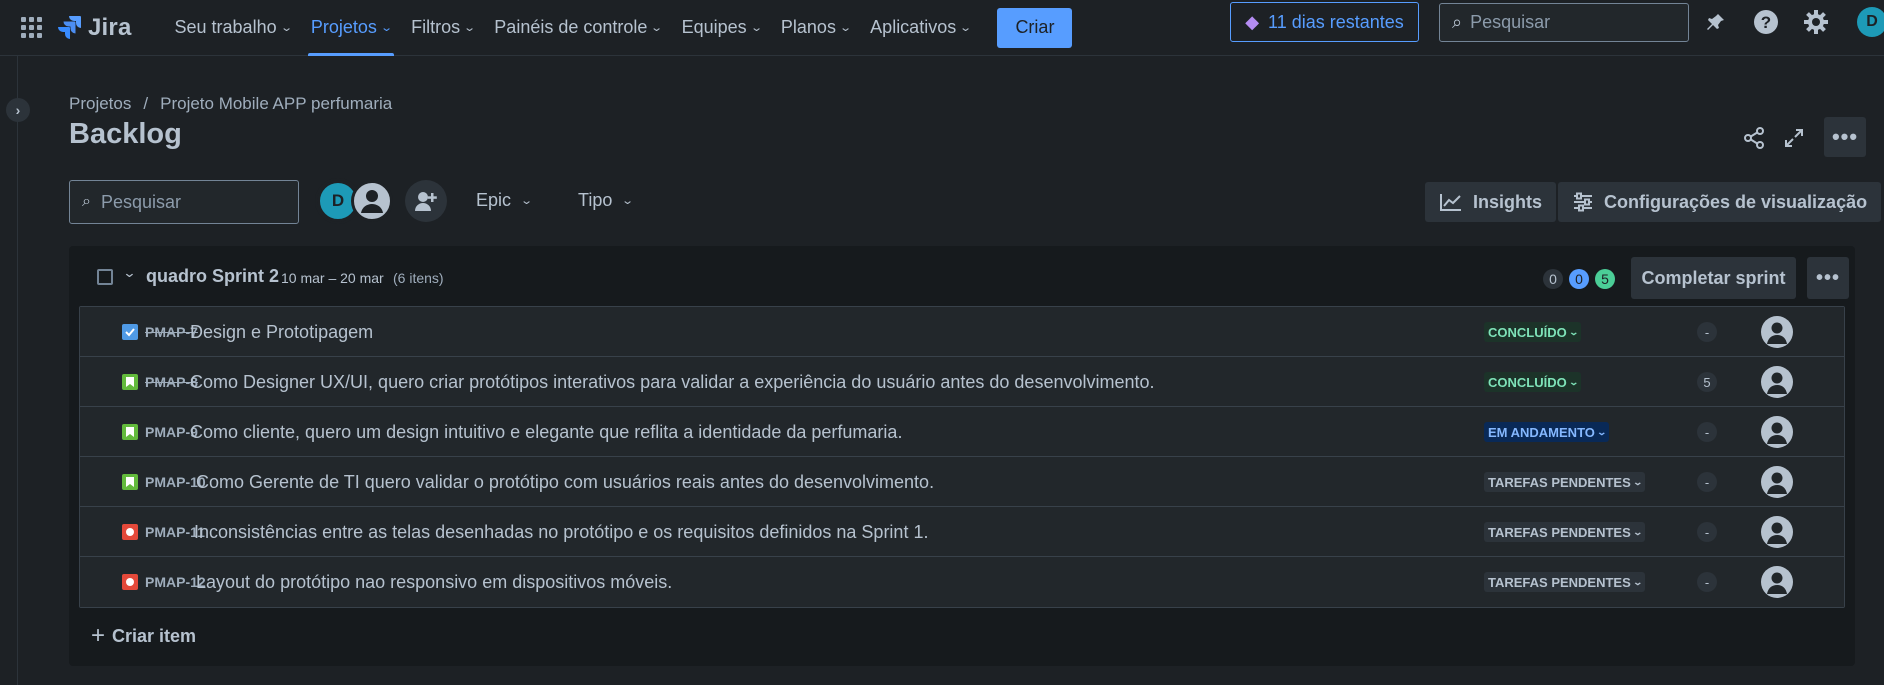  What do you see at coordinates (1794, 138) in the screenshot?
I see `fullscreen-icon` at bounding box center [1794, 138].